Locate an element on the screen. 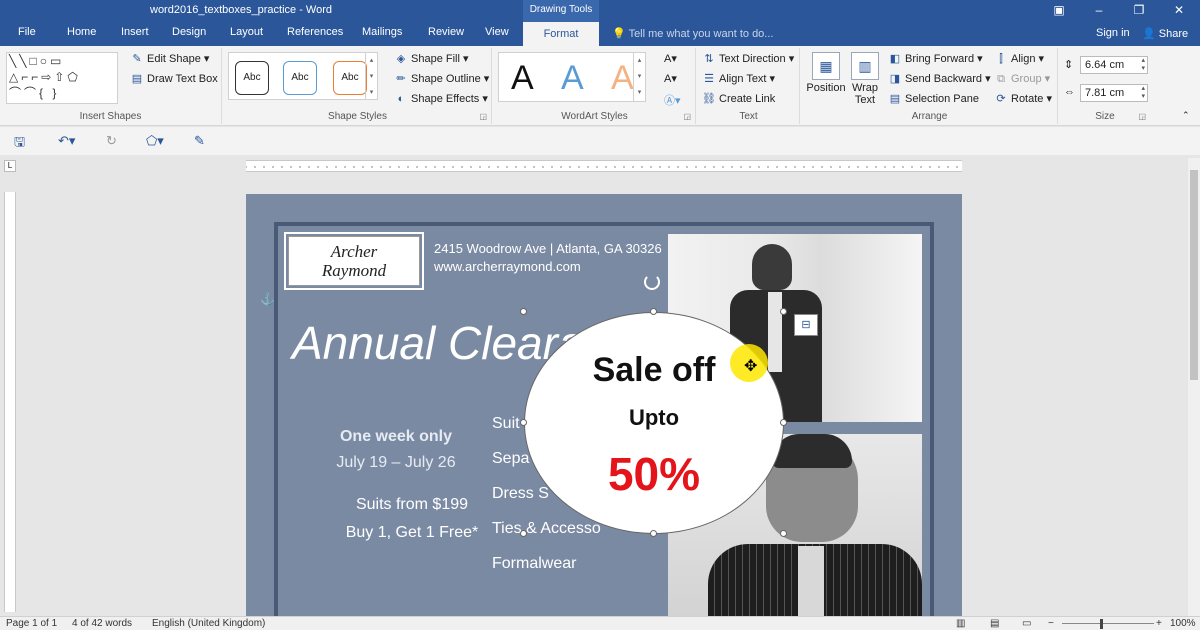  rotate-button: ⟳ Rotate ▾ is located at coordinates (1023, 98).